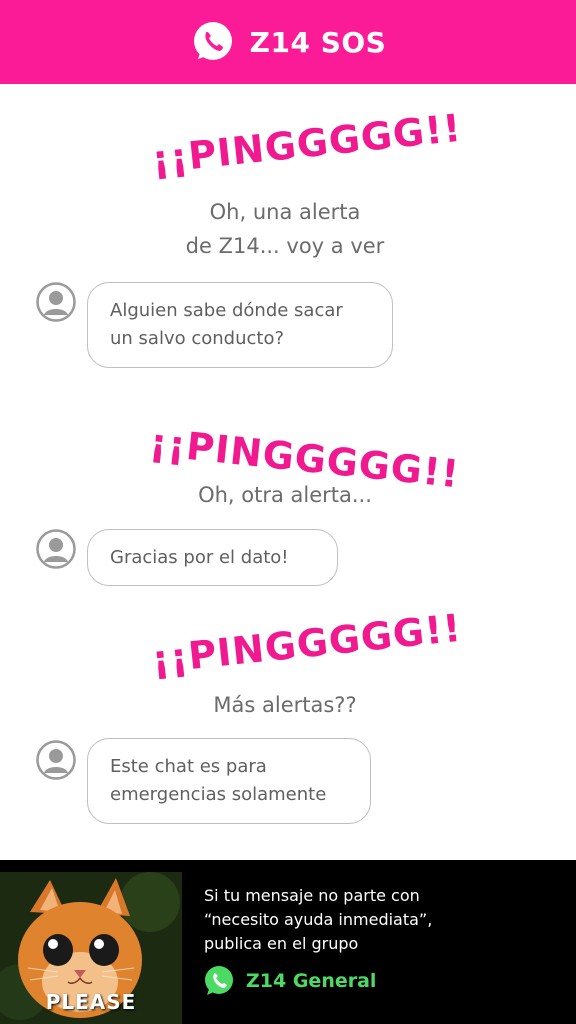  Describe the element at coordinates (91, 1002) in the screenshot. I see `image-caption: PLEASE` at that location.